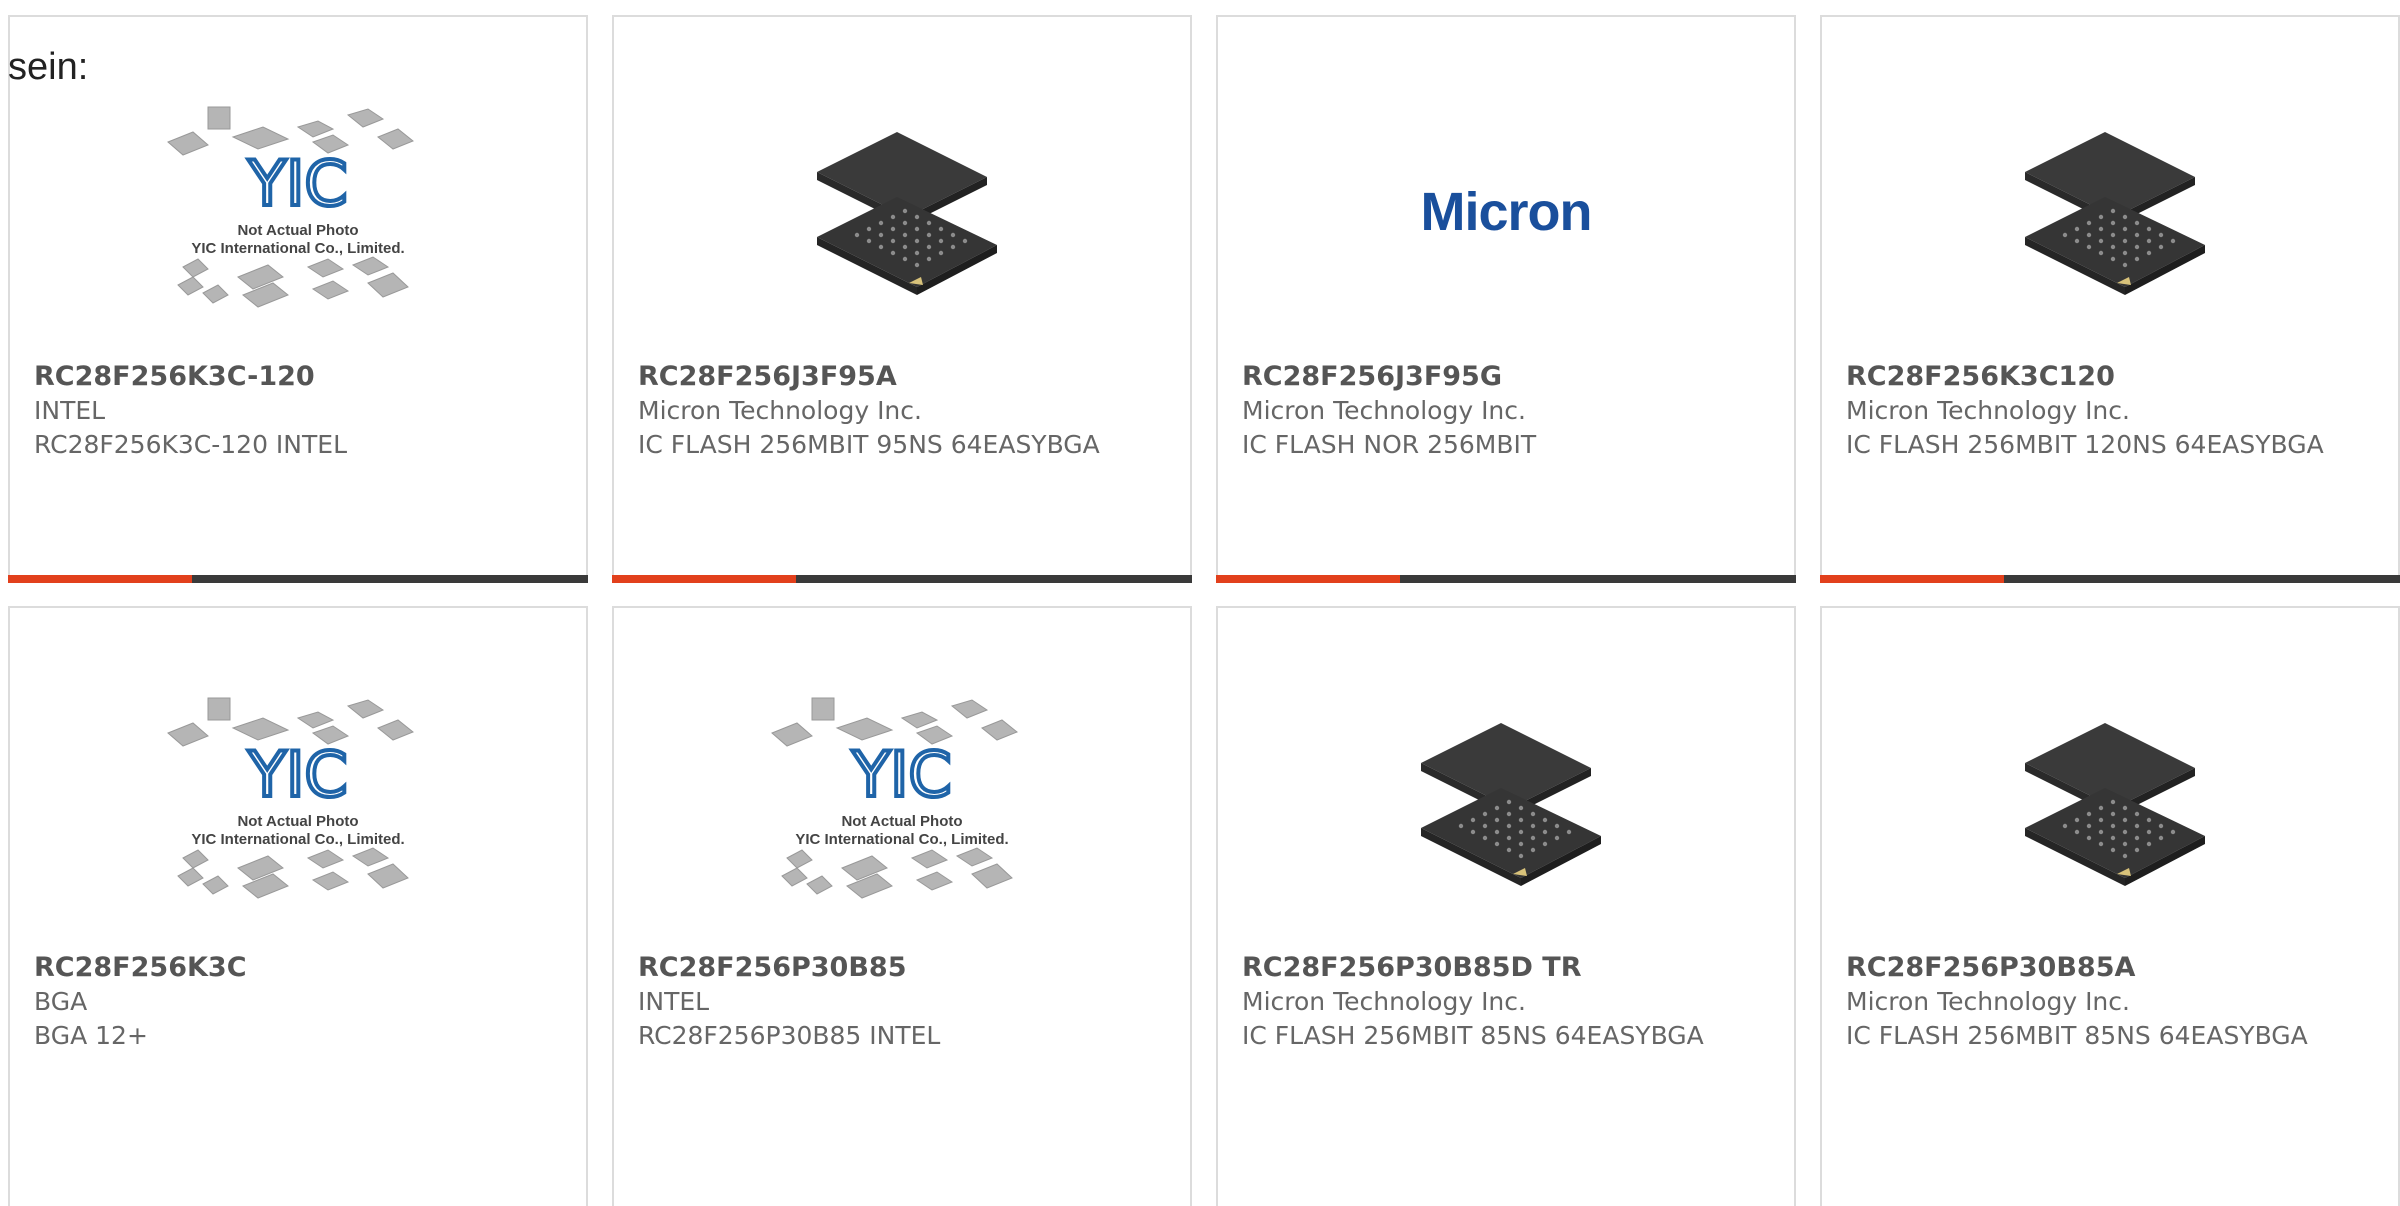 This screenshot has height=1206, width=2400. What do you see at coordinates (2114, 377) in the screenshot?
I see `part-number-link: RC28F256K3C120` at bounding box center [2114, 377].